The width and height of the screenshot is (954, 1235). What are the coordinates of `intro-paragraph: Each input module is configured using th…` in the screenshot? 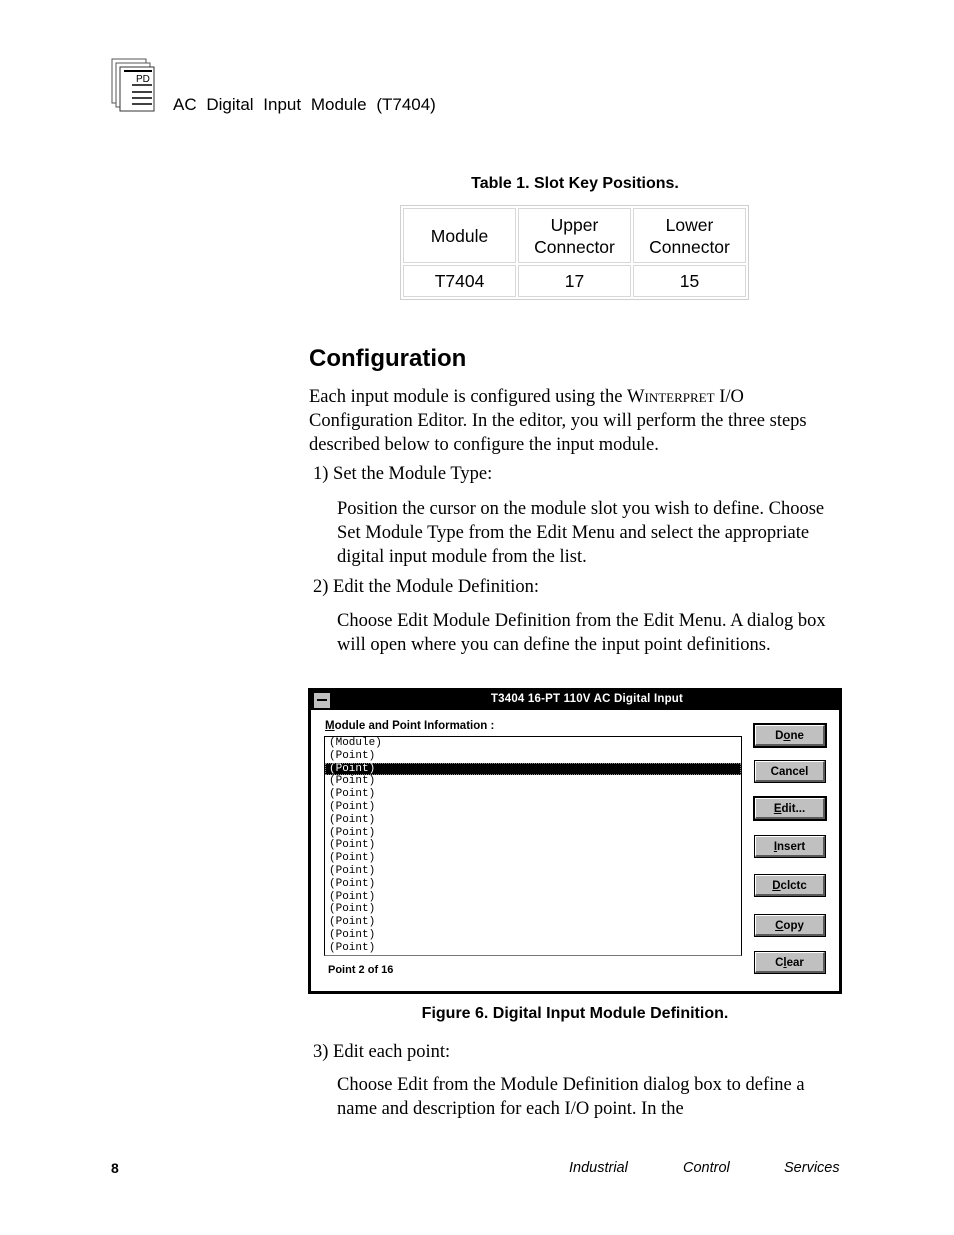 It's located at (579, 421).